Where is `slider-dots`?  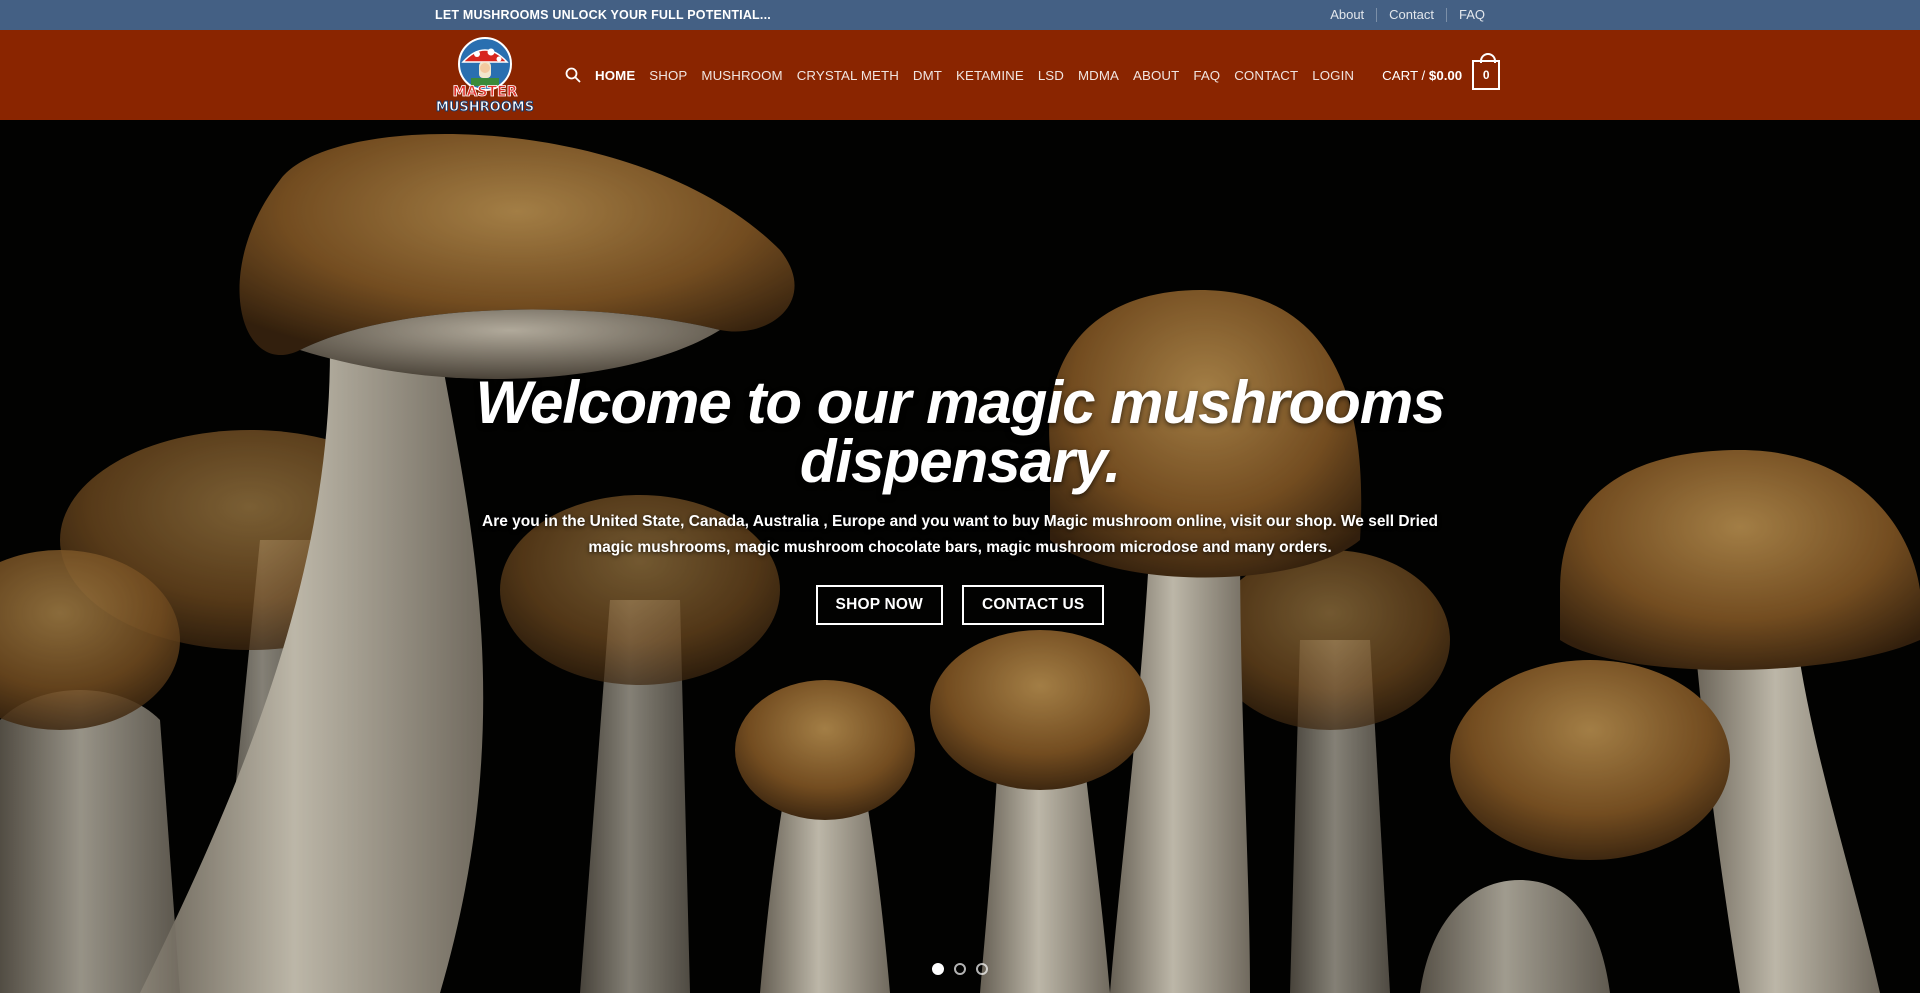 slider-dots is located at coordinates (960, 969).